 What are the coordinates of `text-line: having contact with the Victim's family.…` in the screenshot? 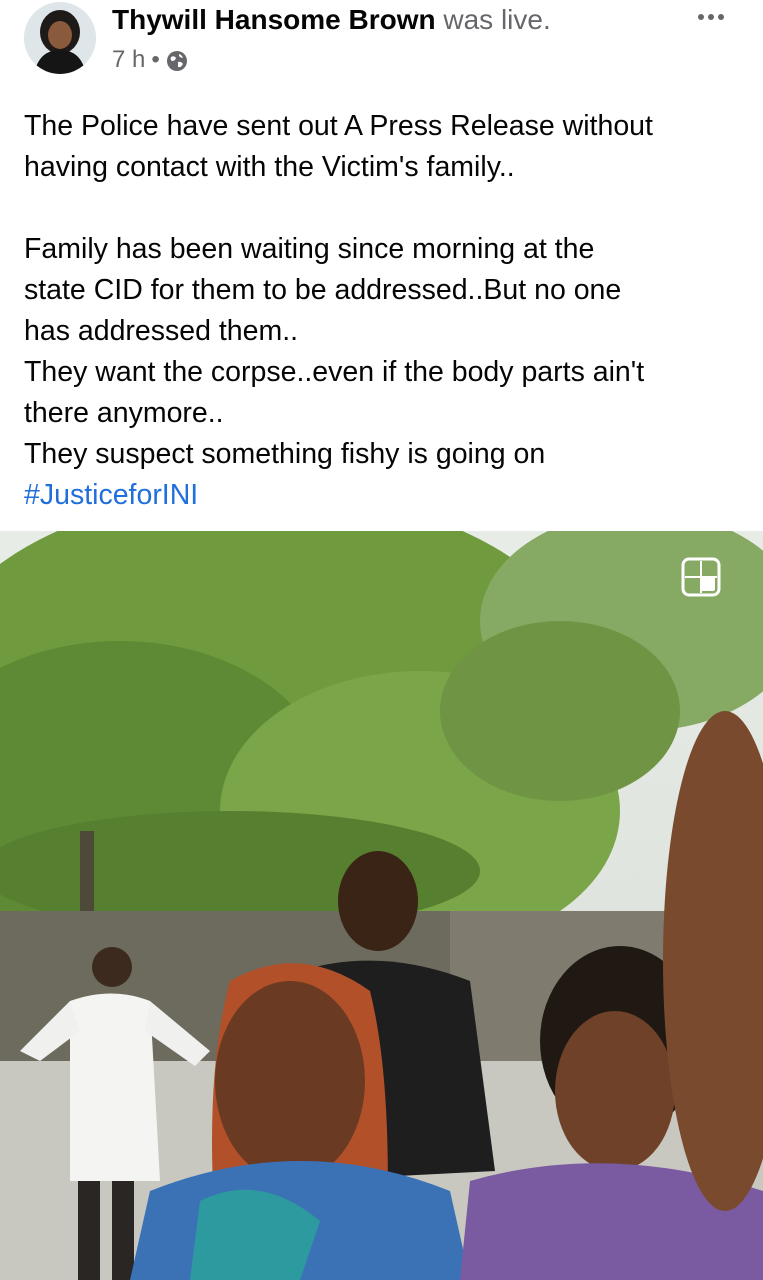 It's located at (269, 167).